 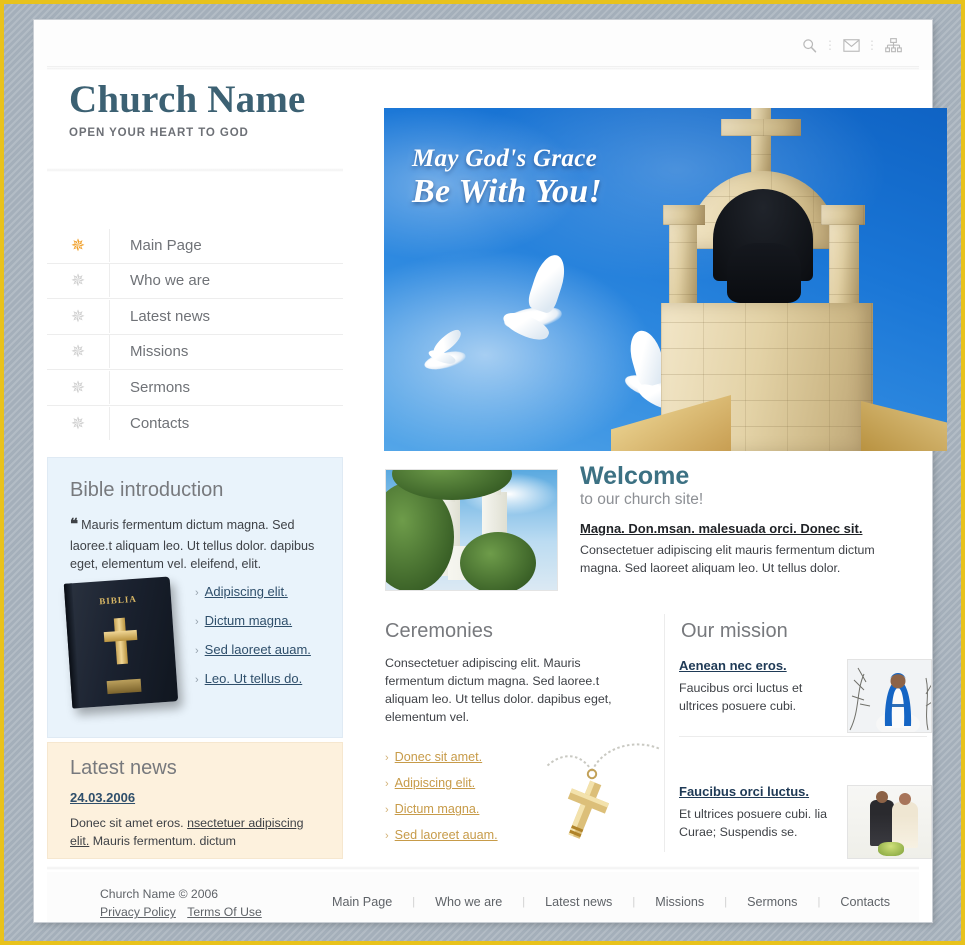 What do you see at coordinates (195, 317) in the screenshot?
I see `nav-item-latest-news: ✵ Latest news` at bounding box center [195, 317].